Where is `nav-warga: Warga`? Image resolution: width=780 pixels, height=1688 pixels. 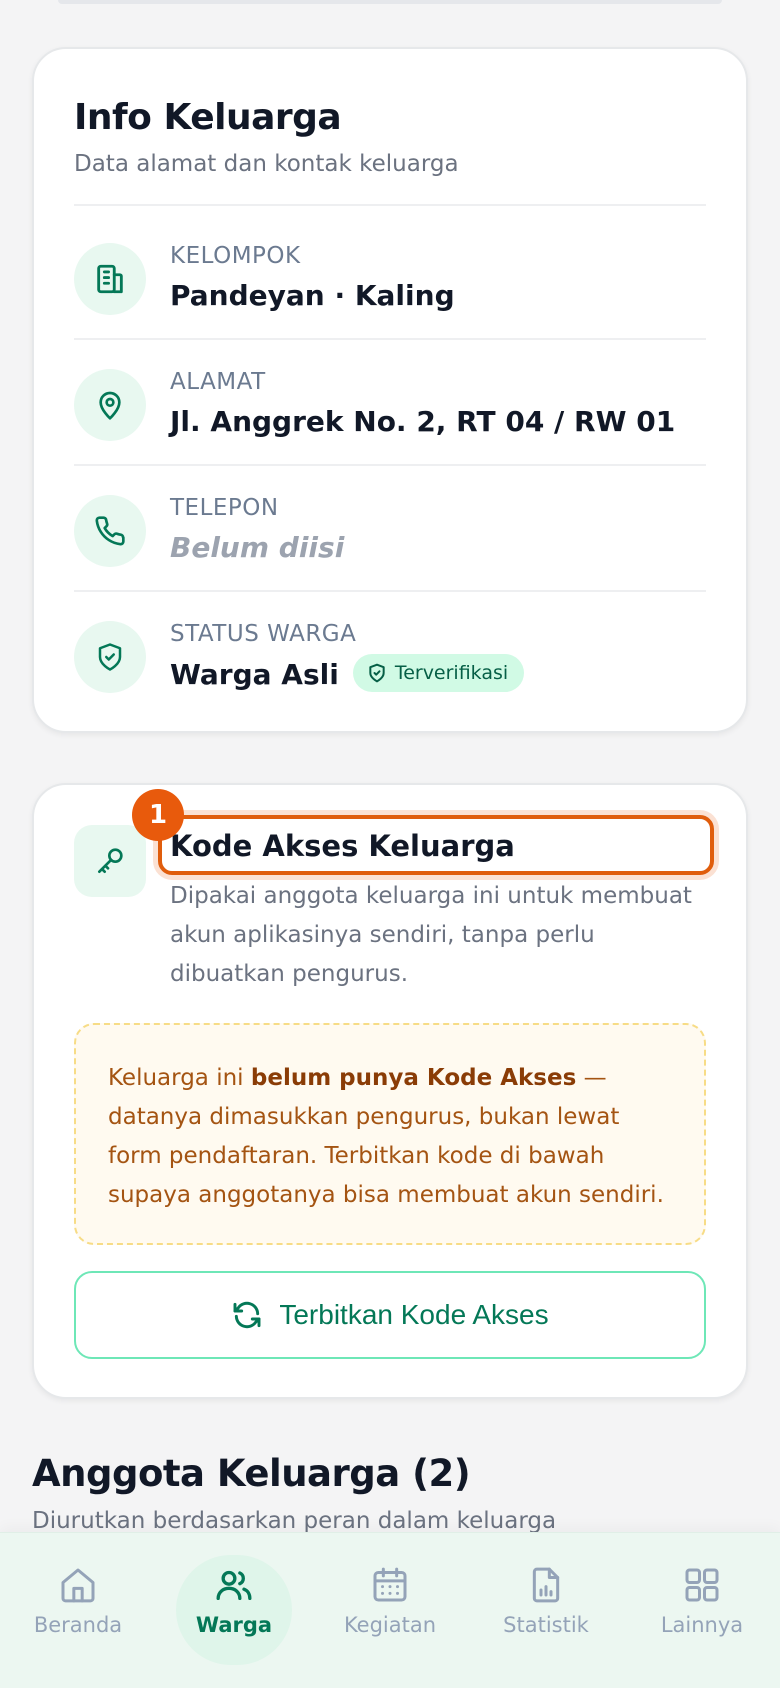 nav-warga: Warga is located at coordinates (234, 1610).